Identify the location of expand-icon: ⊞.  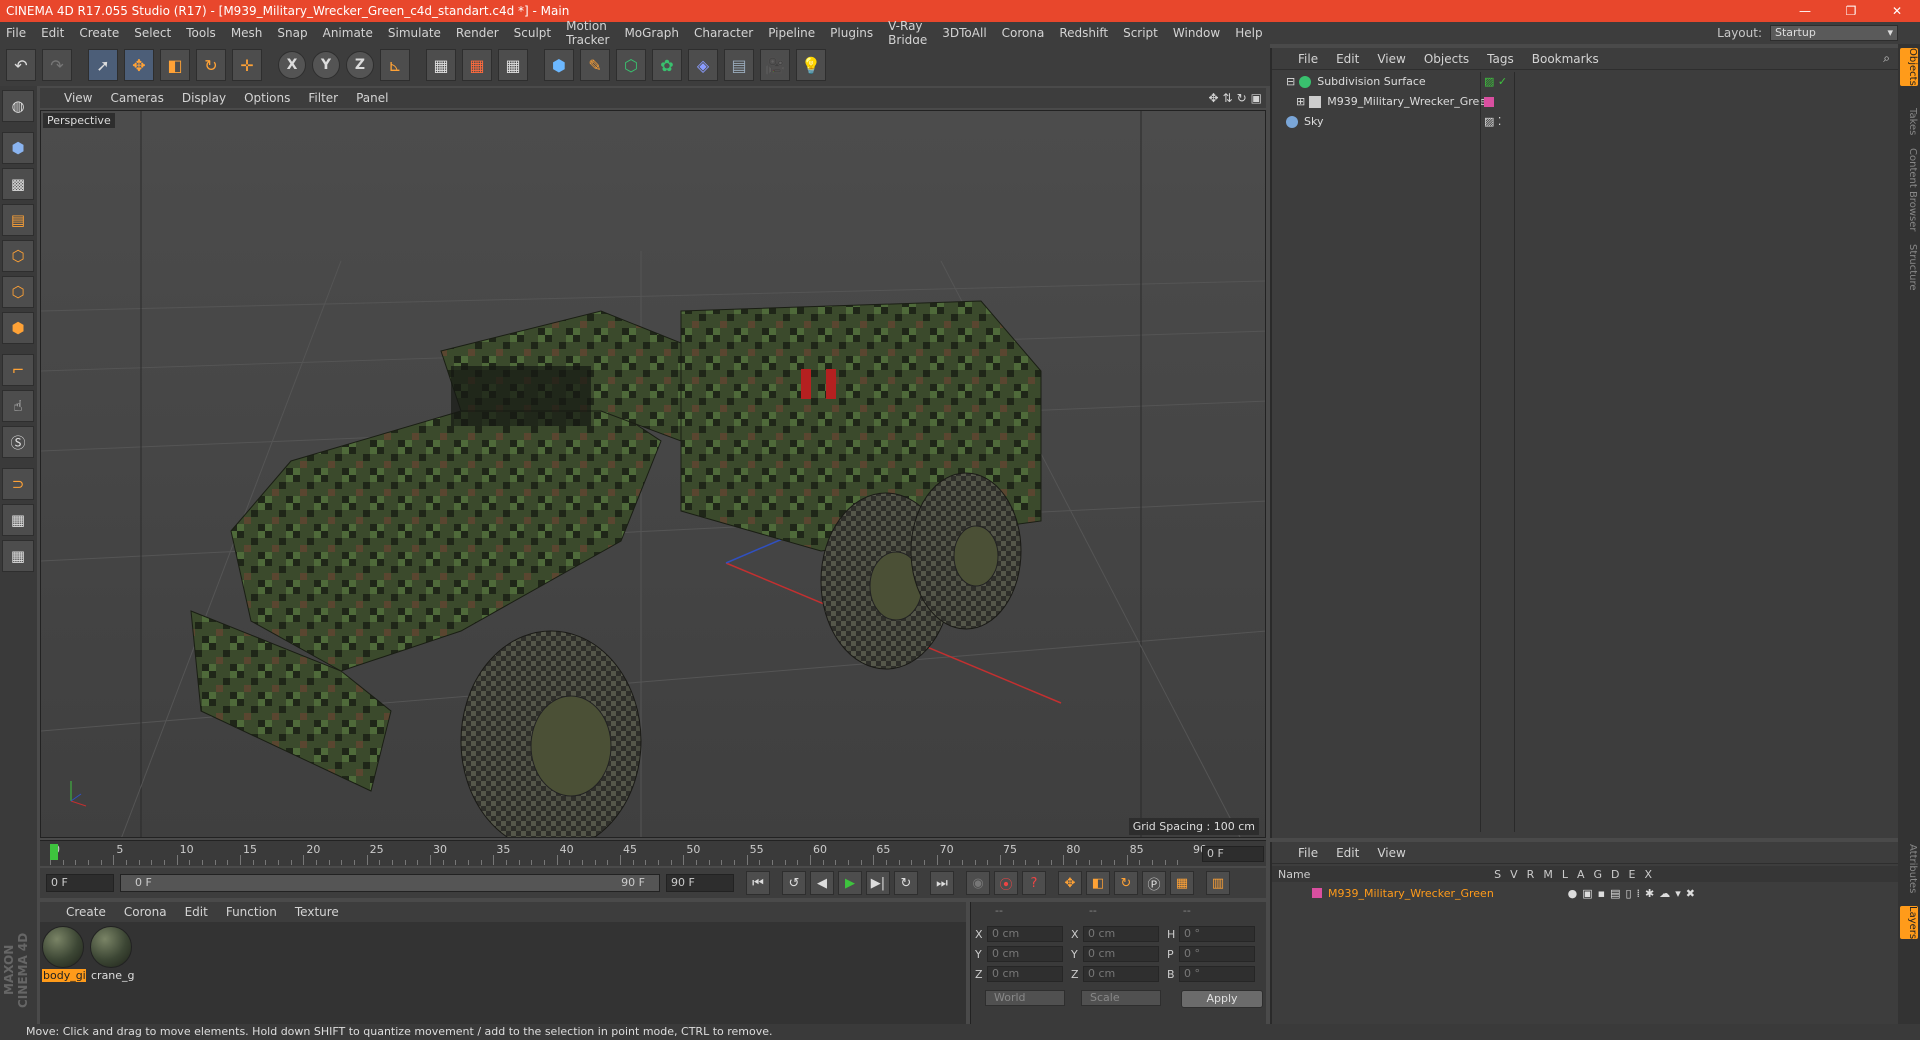
(1300, 101).